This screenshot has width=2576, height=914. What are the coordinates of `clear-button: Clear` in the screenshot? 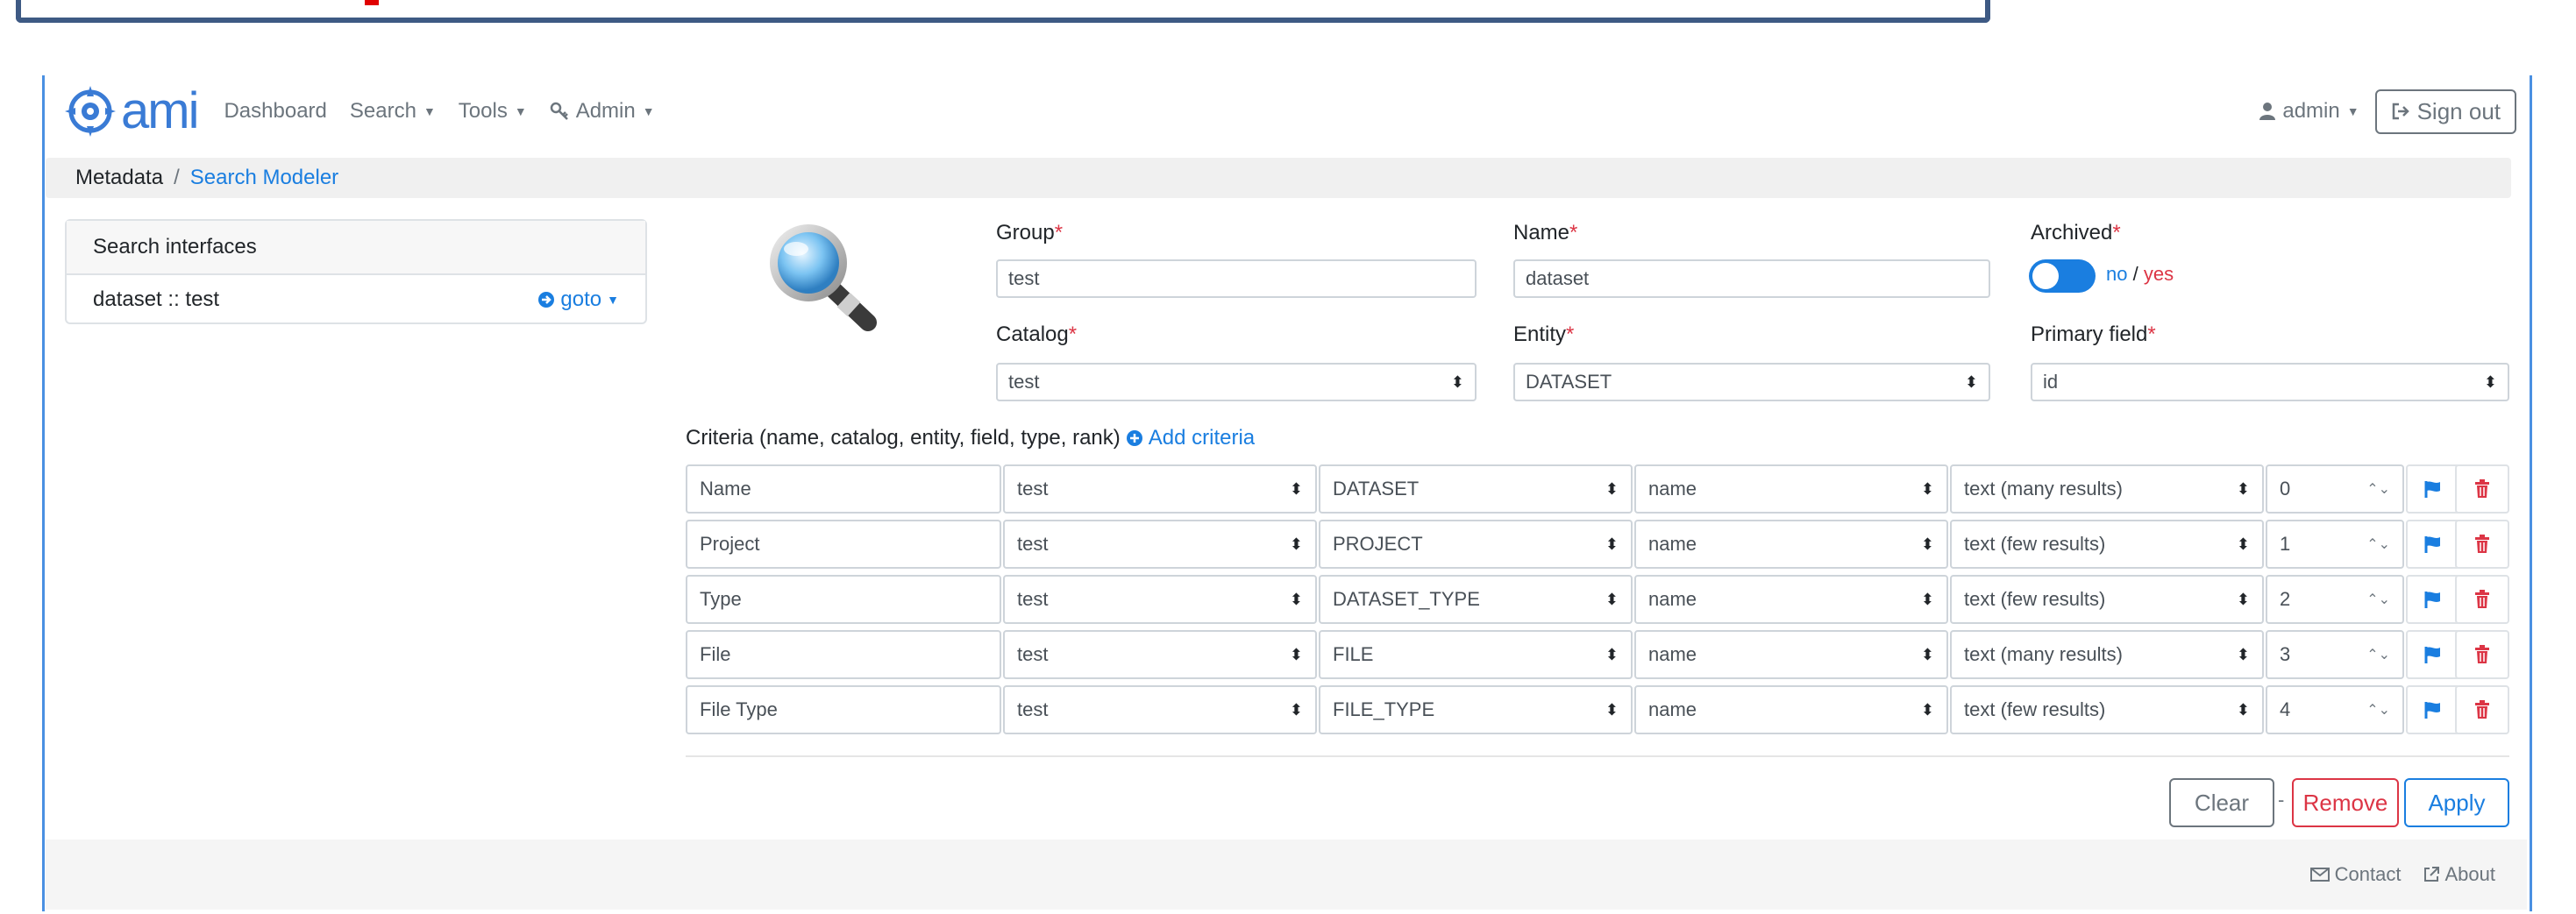 It's located at (2221, 803).